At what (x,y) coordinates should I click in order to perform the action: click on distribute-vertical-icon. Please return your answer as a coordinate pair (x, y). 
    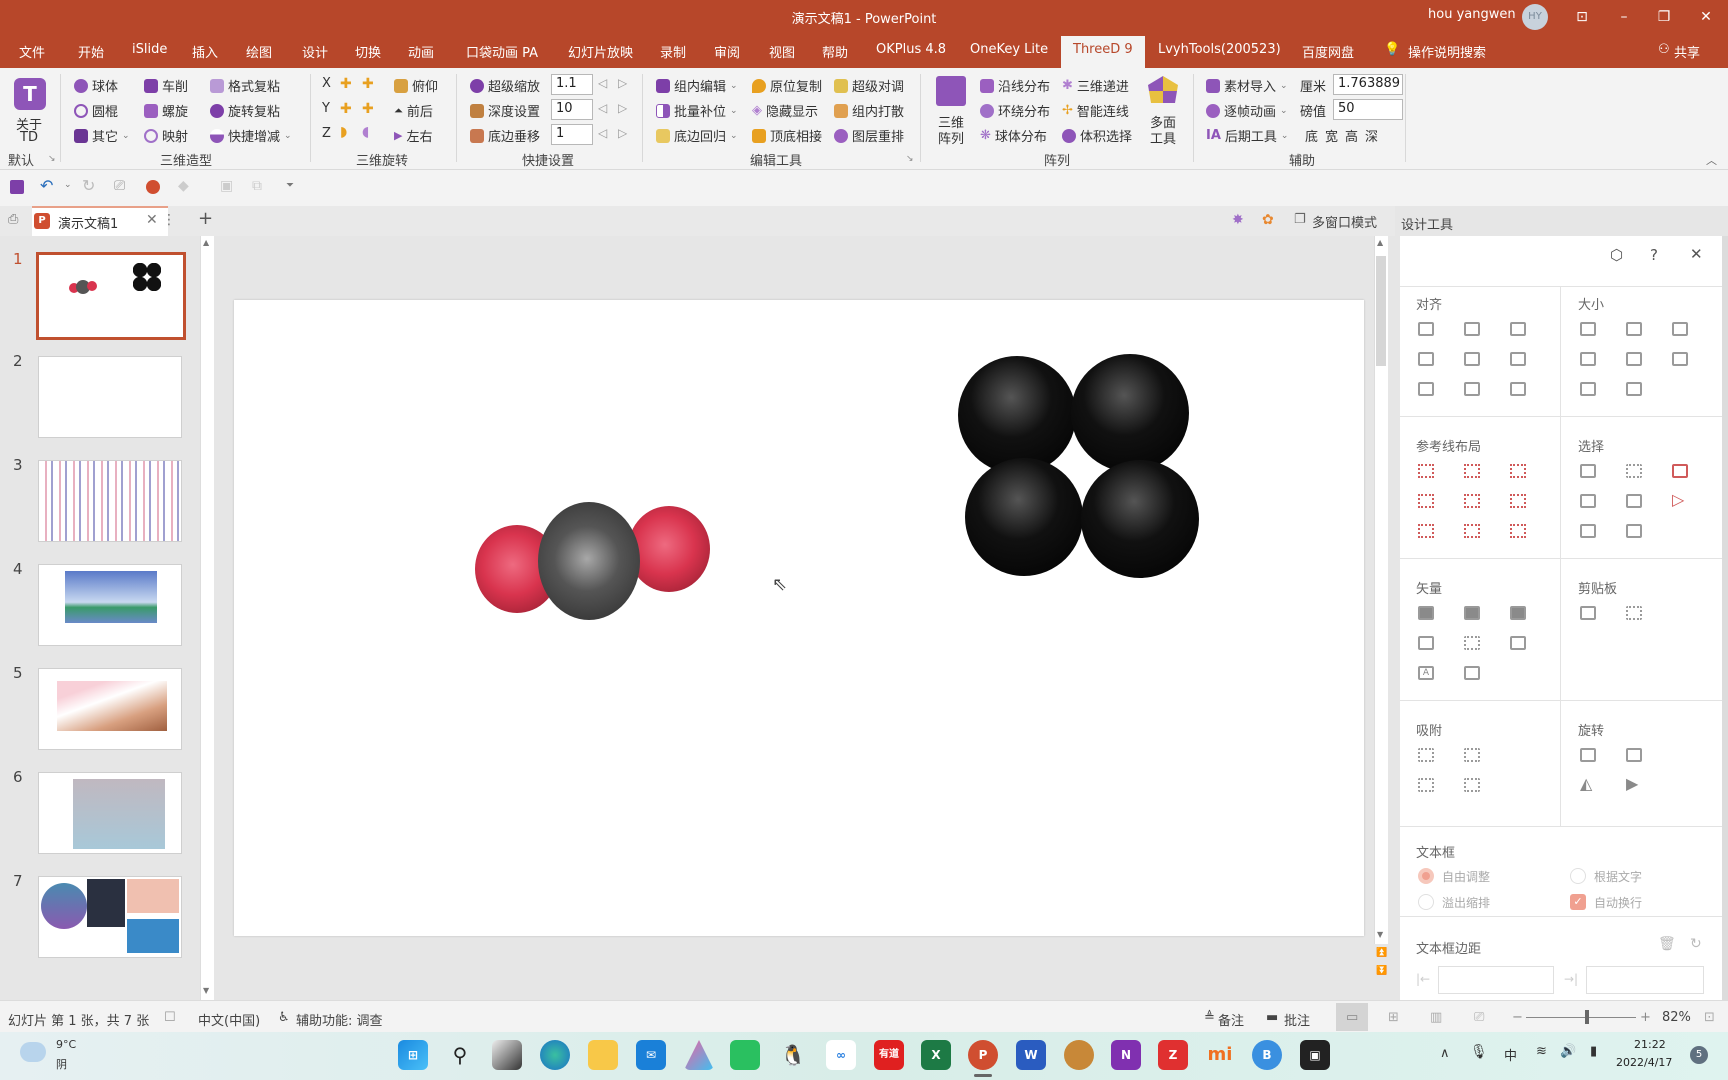
    Looking at the image, I should click on (1472, 389).